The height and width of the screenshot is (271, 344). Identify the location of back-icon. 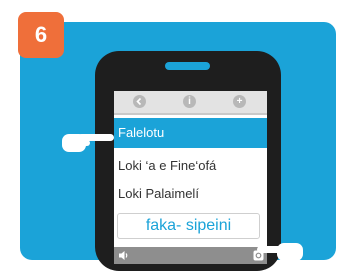
(139, 101).